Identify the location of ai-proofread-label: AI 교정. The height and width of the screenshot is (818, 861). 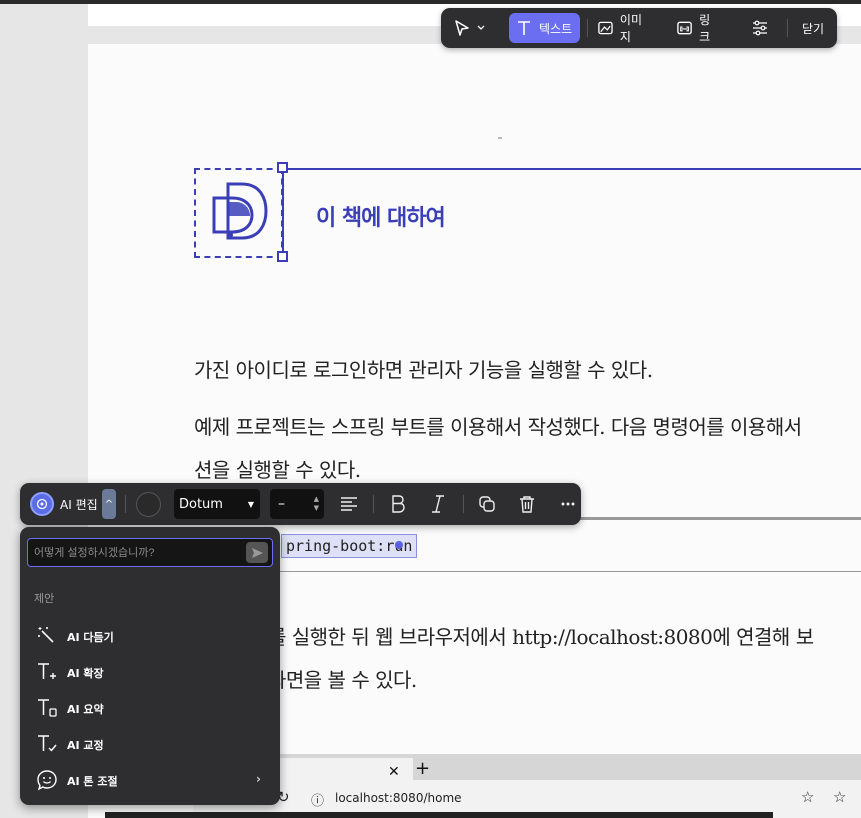
(85, 745).